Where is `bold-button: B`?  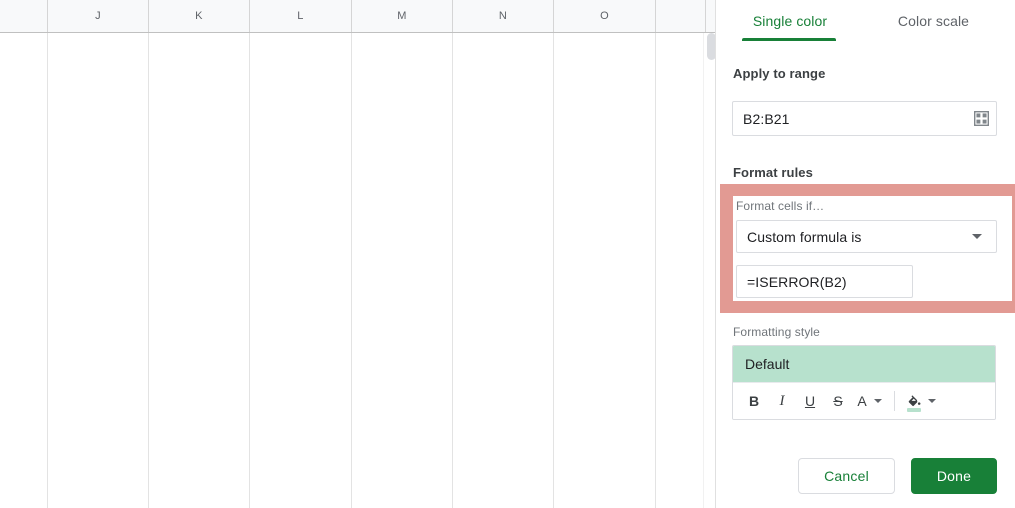
bold-button: B is located at coordinates (754, 401).